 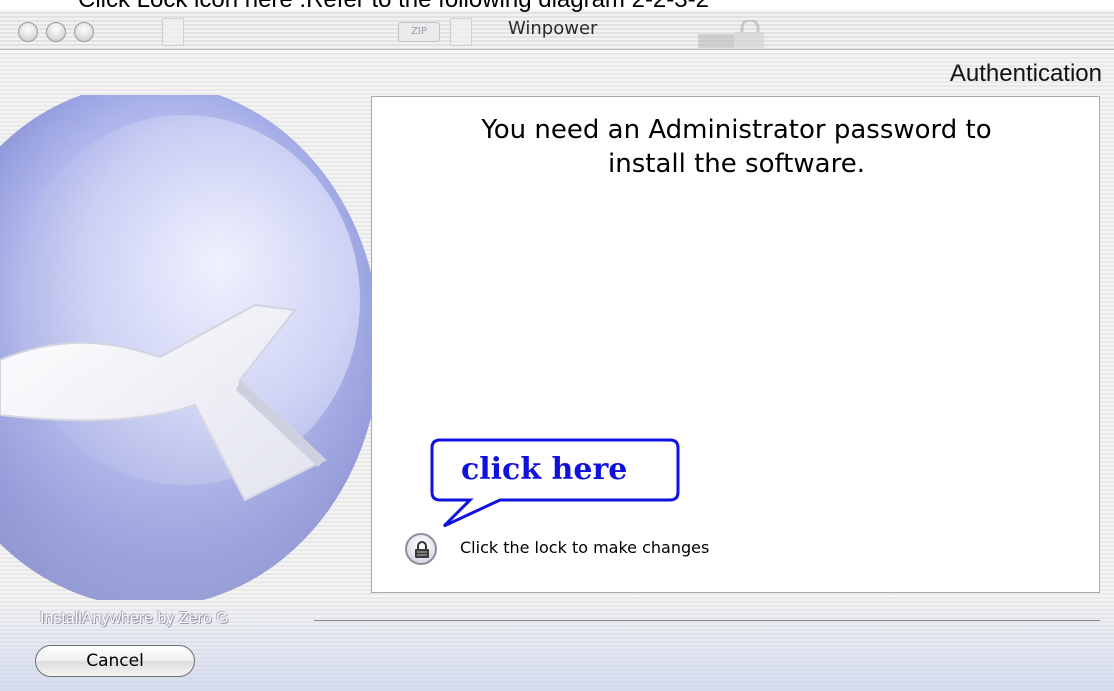 I want to click on message-line: You need an Administrator password to, so click(x=736, y=130).